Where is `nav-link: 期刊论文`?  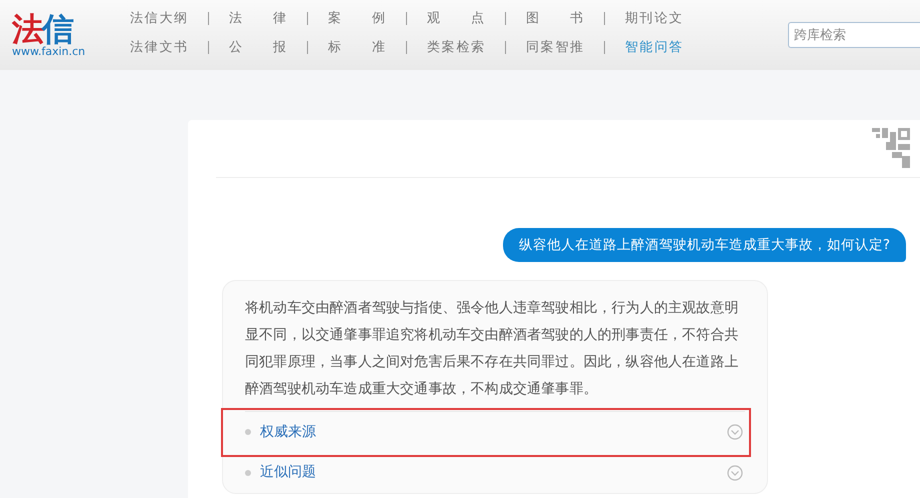
nav-link: 期刊论文 is located at coordinates (653, 19).